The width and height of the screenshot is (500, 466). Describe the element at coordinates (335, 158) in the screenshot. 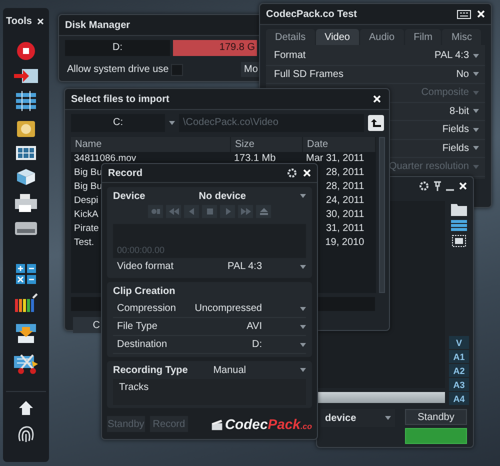

I see `table-cell: Mar 31, 2011` at that location.